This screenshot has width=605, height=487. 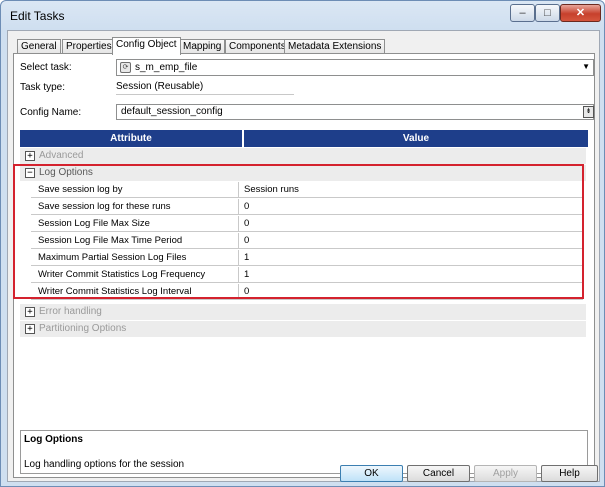 What do you see at coordinates (37, 16) in the screenshot?
I see `window-title: Edit Tasks` at bounding box center [37, 16].